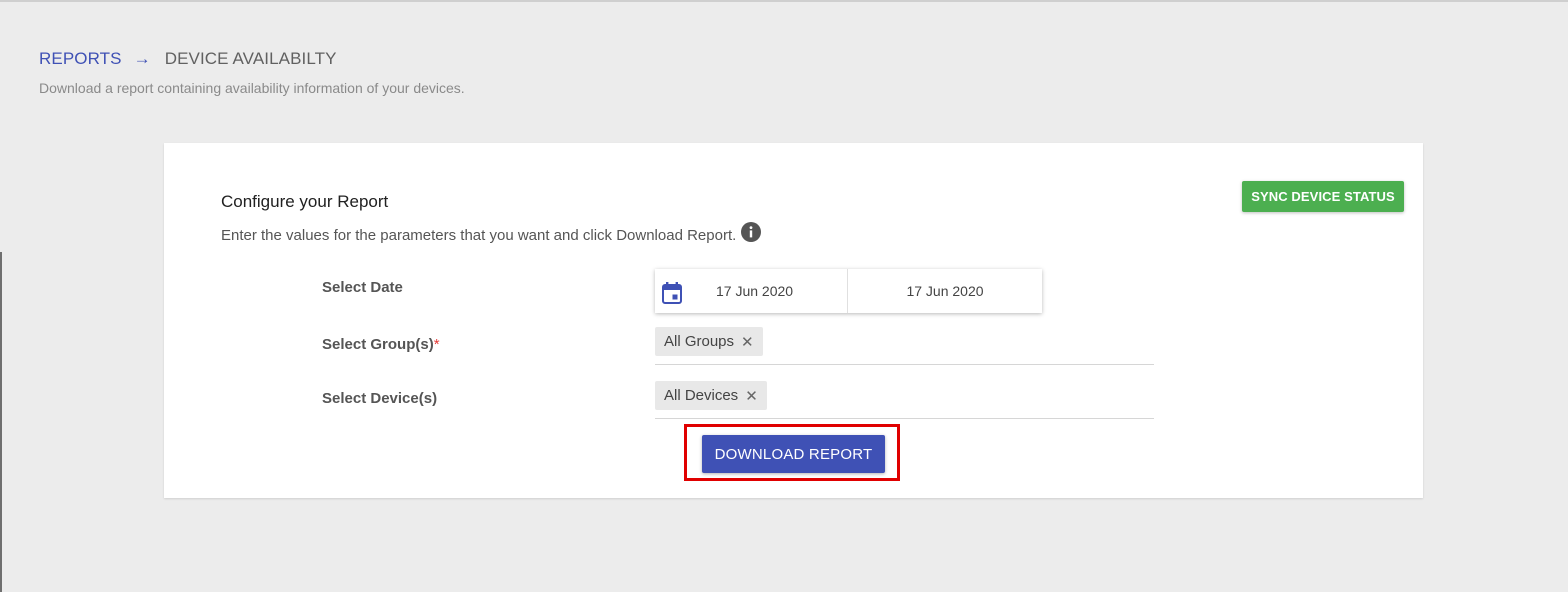 This screenshot has width=1568, height=592. I want to click on select-groups-label-text: Select Group(s), so click(378, 344).